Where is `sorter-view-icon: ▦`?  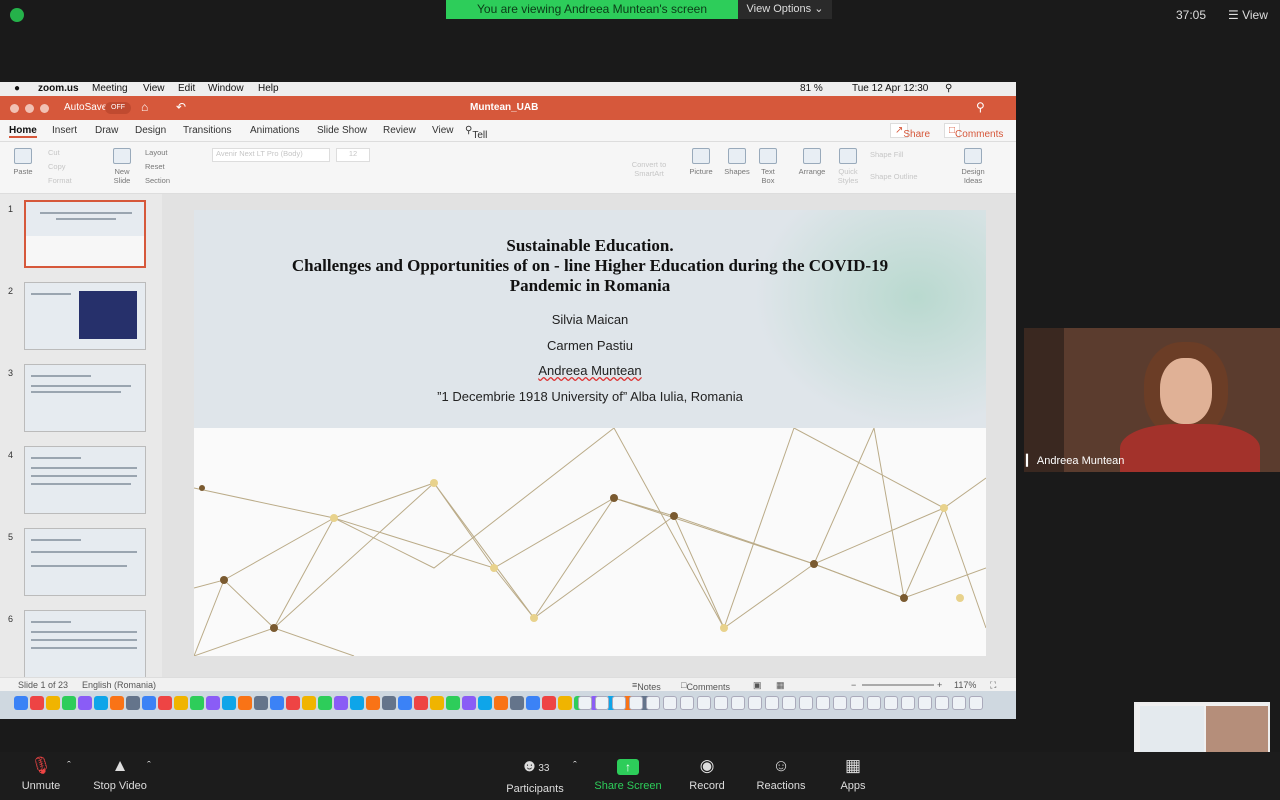
sorter-view-icon: ▦ is located at coordinates (780, 685).